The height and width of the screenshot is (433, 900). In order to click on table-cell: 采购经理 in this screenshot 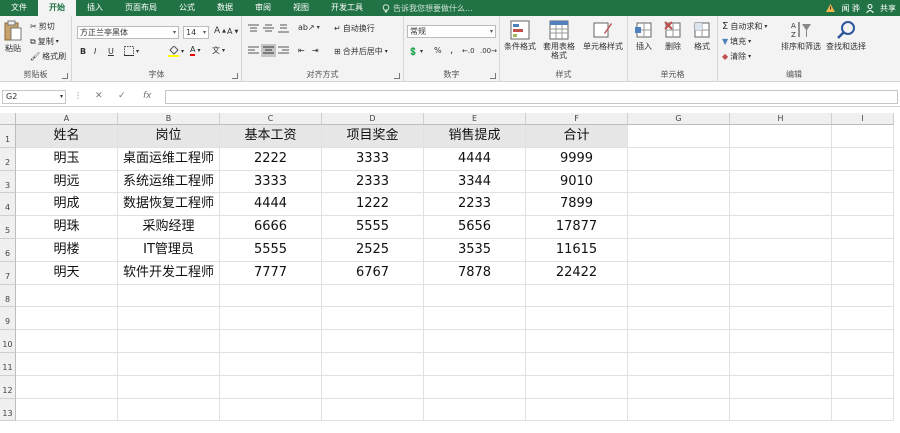, I will do `click(169, 227)`.